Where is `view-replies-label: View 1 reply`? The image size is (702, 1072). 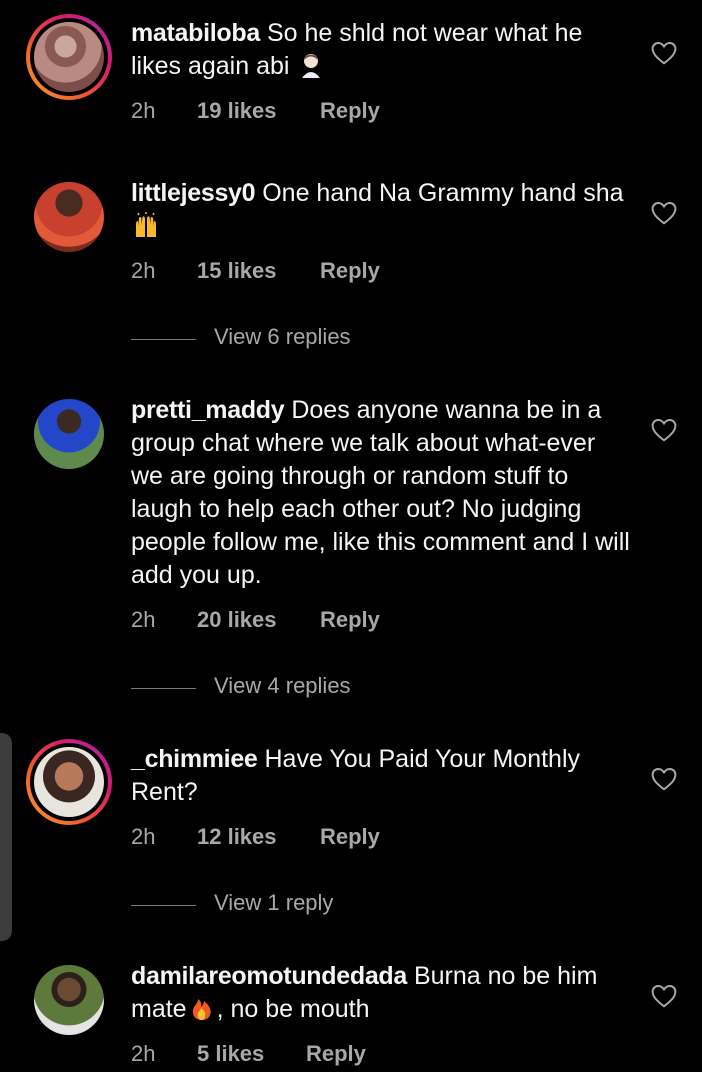
view-replies-label: View 1 reply is located at coordinates (273, 903).